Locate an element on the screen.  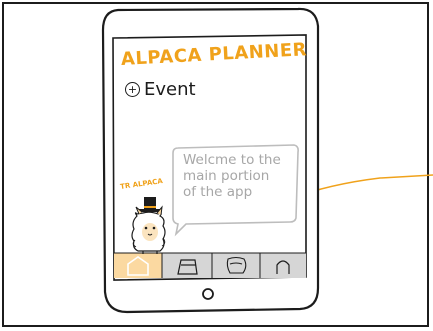
tab-home is located at coordinates (138, 265).